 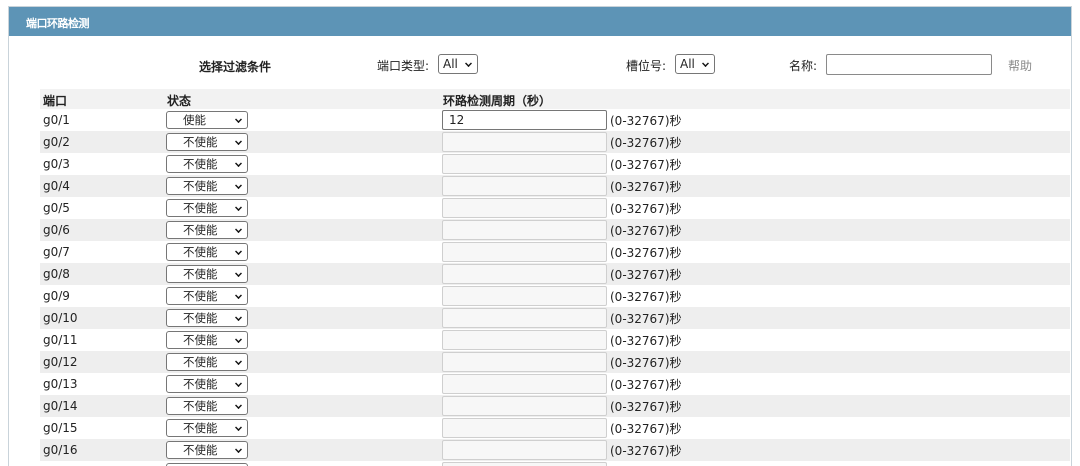 I want to click on table-row: g0/4 不使能 (0-32767)秒, so click(x=555, y=186).